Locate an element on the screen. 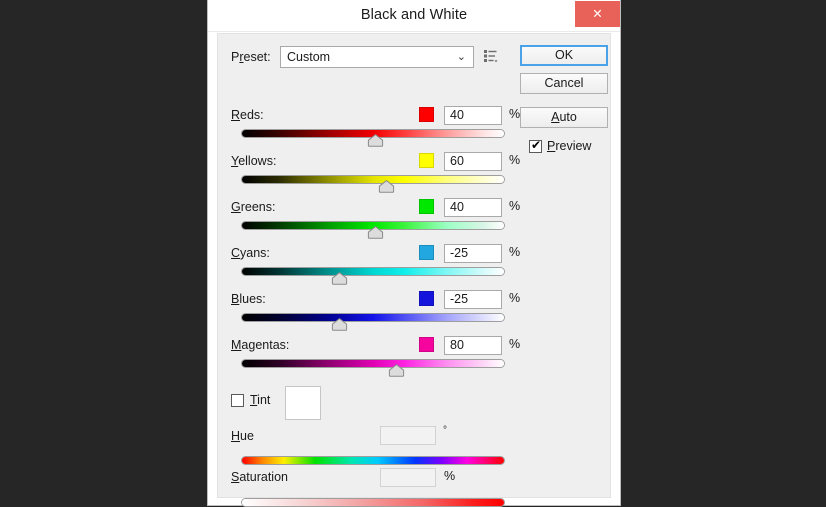 The width and height of the screenshot is (826, 507). chevron-down-icon: ⌄ is located at coordinates (461, 57).